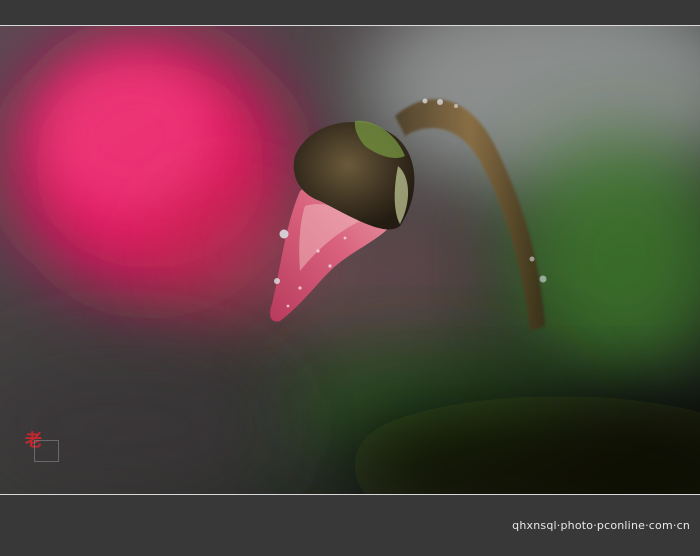 The width and height of the screenshot is (700, 556). Describe the element at coordinates (601, 525) in the screenshot. I see `photo-caption: qhxnsql·photo·pconline·com·cn` at that location.